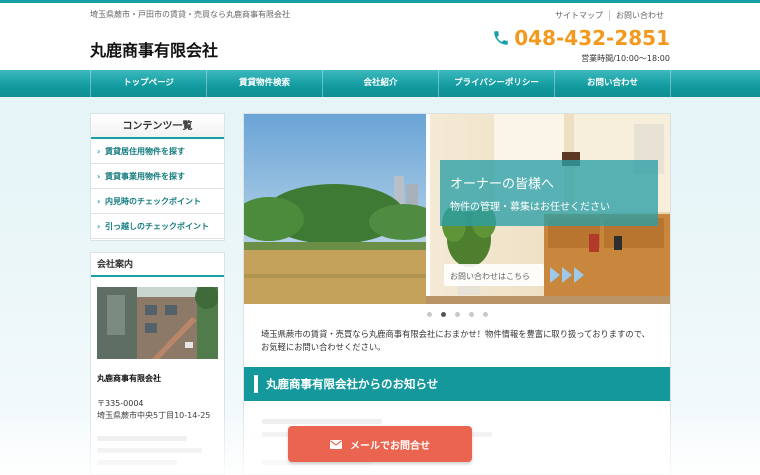 Image resolution: width=760 pixels, height=475 pixels. What do you see at coordinates (157, 126) in the screenshot?
I see `contents-title: コンテンツ一覧` at bounding box center [157, 126].